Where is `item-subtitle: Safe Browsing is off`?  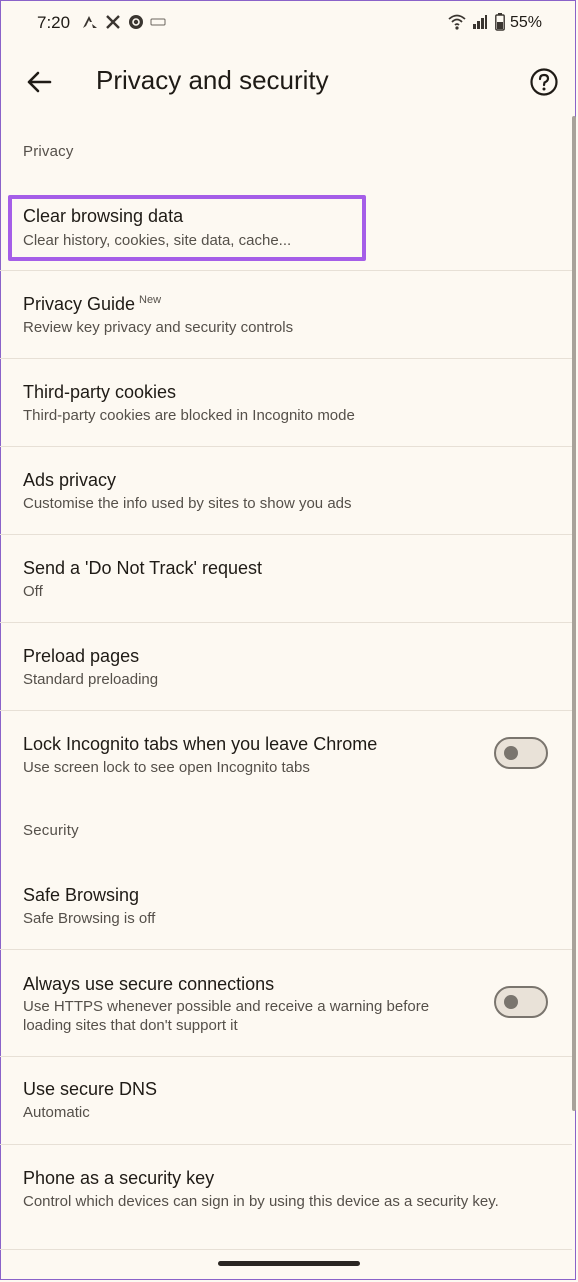
item-subtitle: Safe Browsing is off is located at coordinates (89, 918).